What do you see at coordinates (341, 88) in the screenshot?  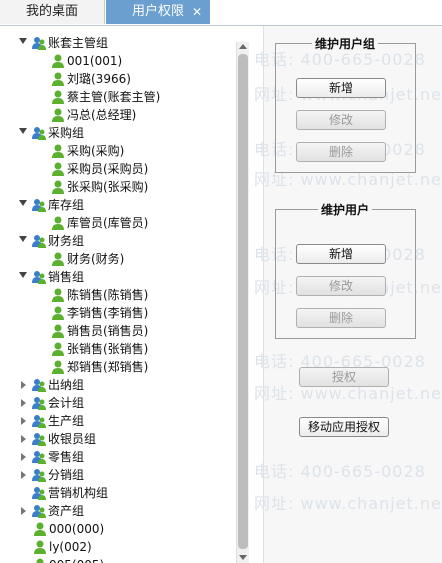 I see `add-group-button: 新增` at bounding box center [341, 88].